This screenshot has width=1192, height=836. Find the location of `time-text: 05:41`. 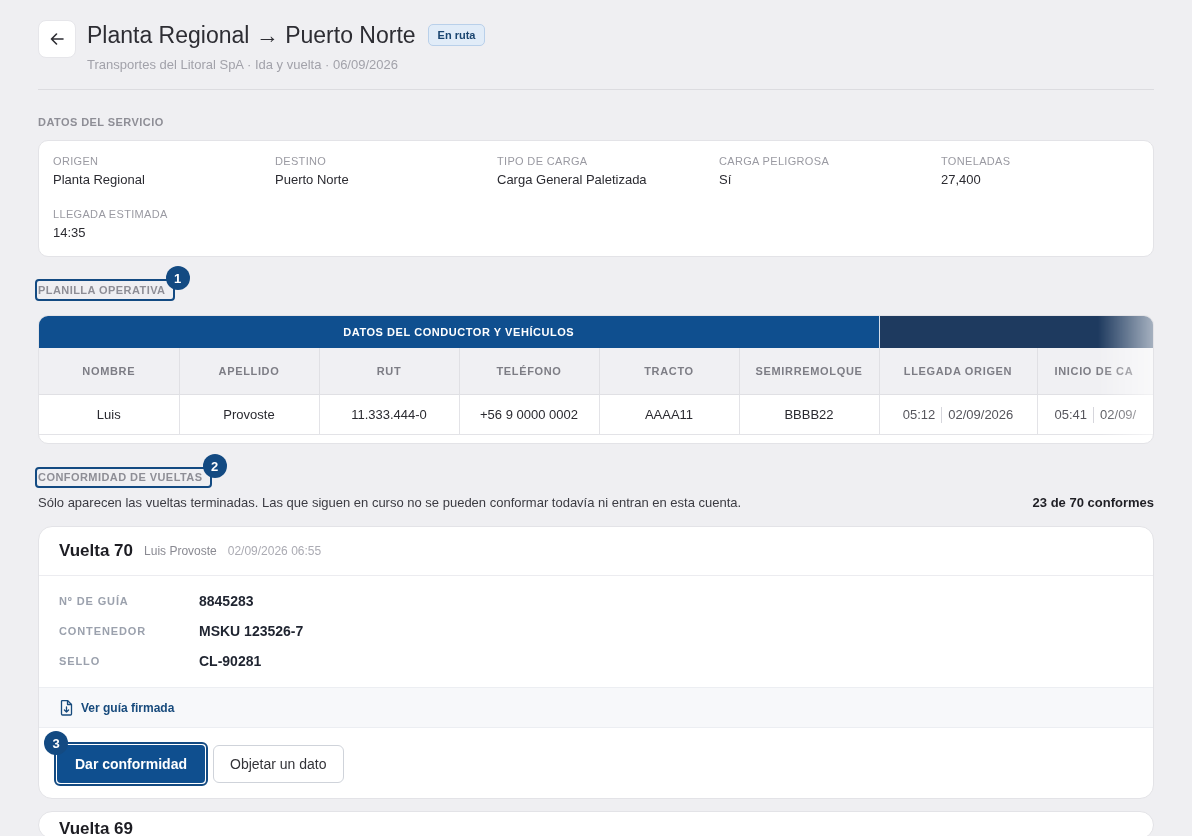

time-text: 05:41 is located at coordinates (1071, 414).